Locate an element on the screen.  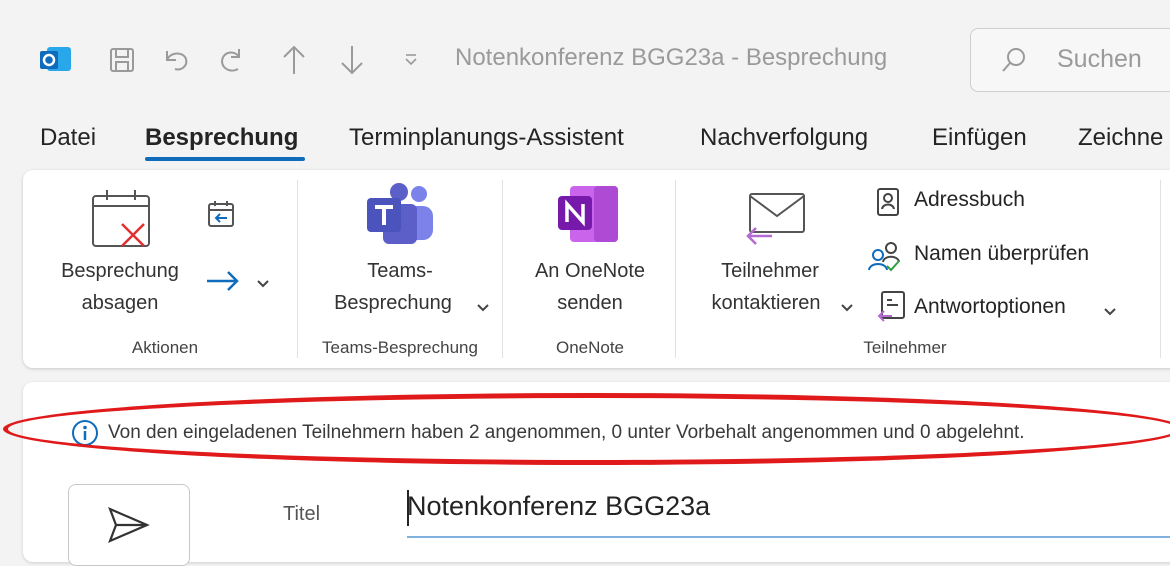
check-names-button: Namen überprüfen is located at coordinates (995, 256).